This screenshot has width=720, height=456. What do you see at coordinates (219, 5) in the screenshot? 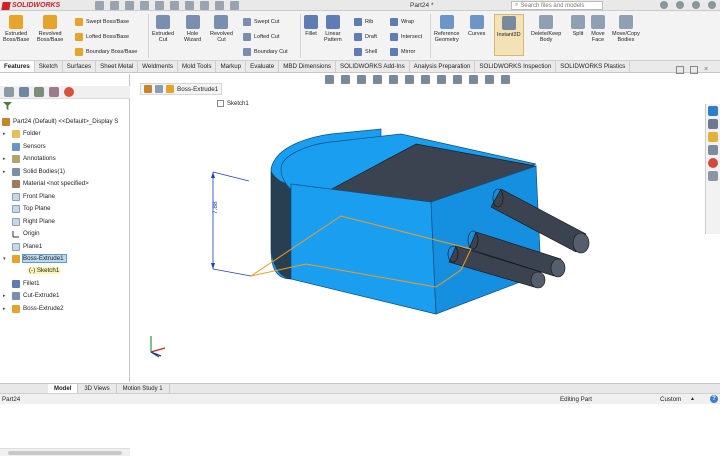
I see `rebuild-icon` at bounding box center [219, 5].